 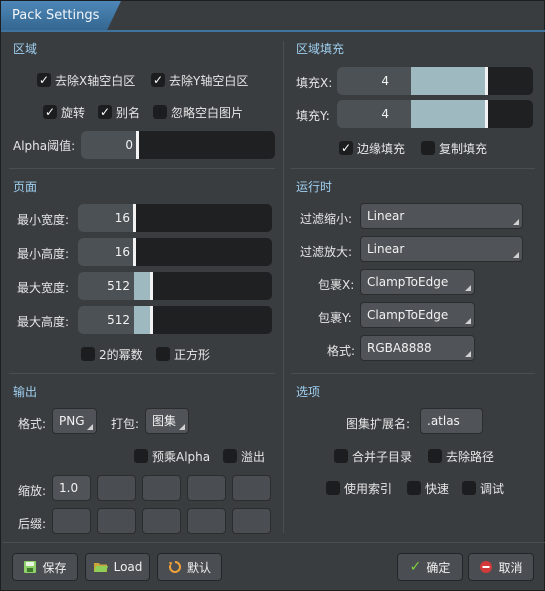 I want to click on max-width-value: 512, so click(x=118, y=286).